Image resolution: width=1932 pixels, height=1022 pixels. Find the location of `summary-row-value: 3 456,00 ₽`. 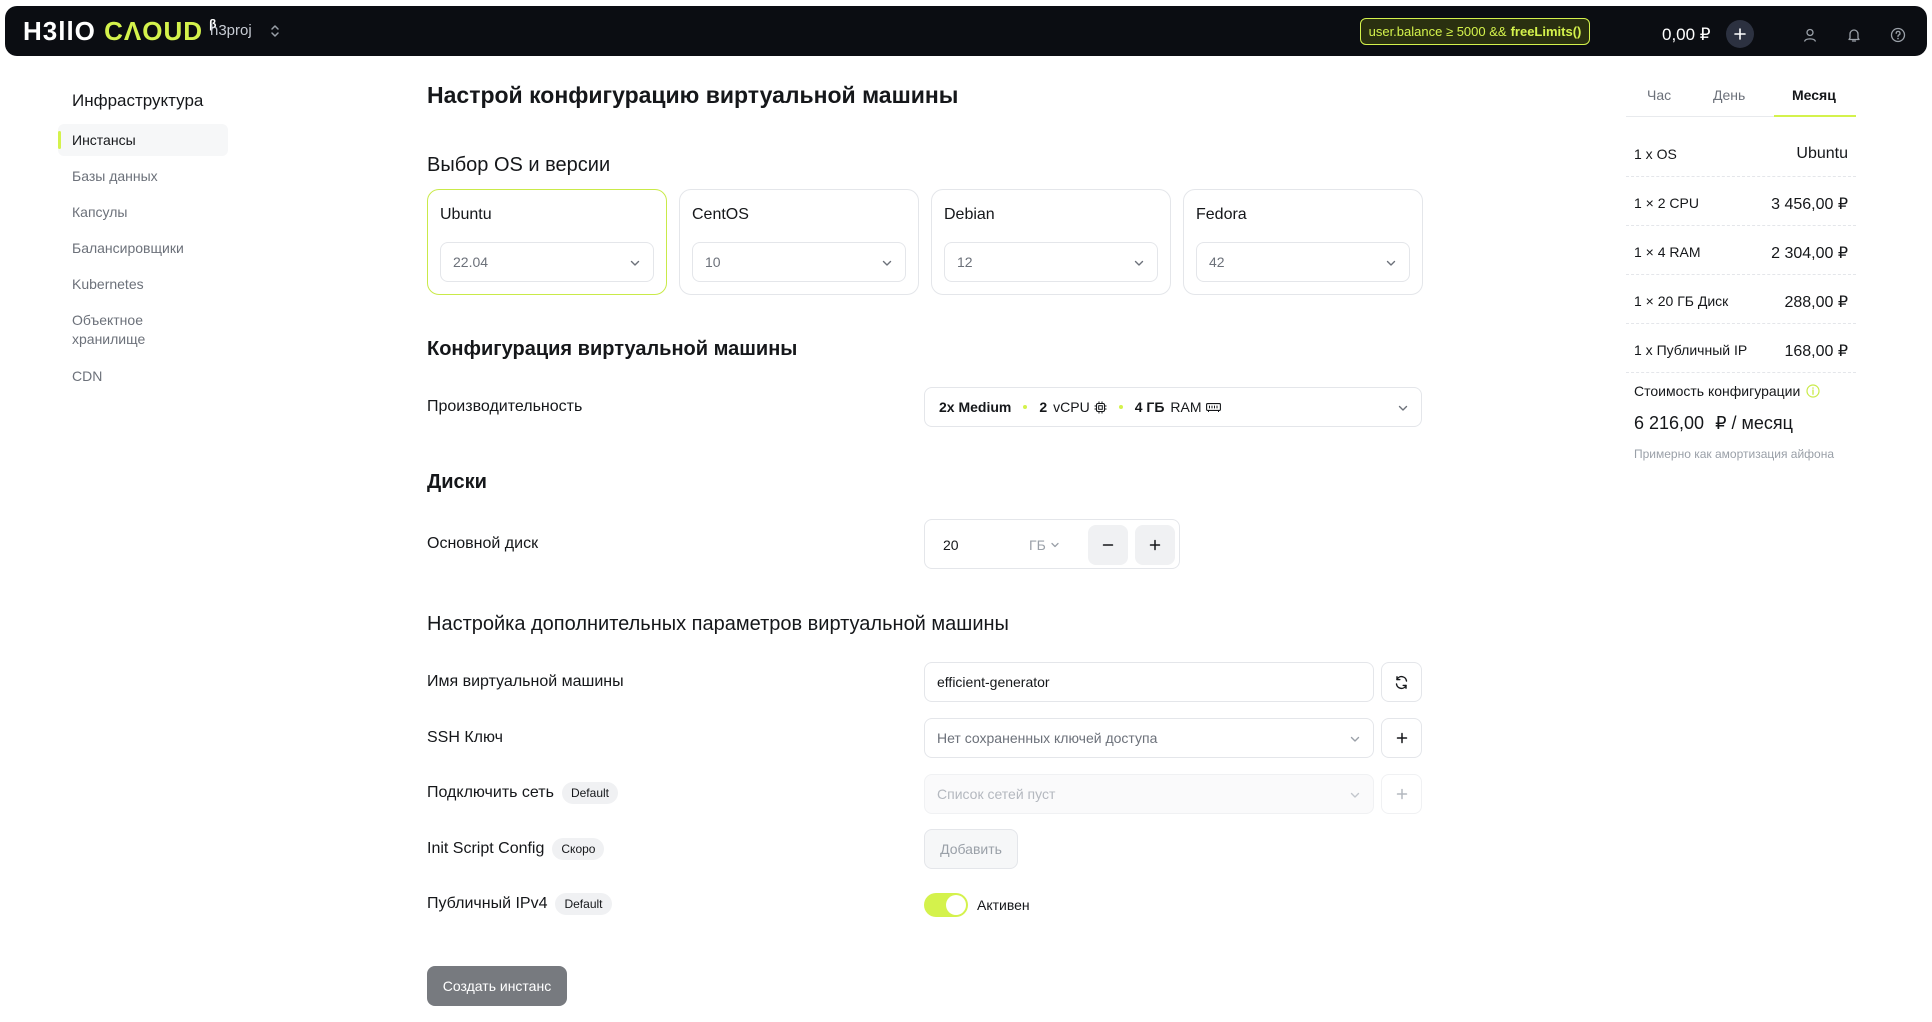

summary-row-value: 3 456,00 ₽ is located at coordinates (1809, 204).